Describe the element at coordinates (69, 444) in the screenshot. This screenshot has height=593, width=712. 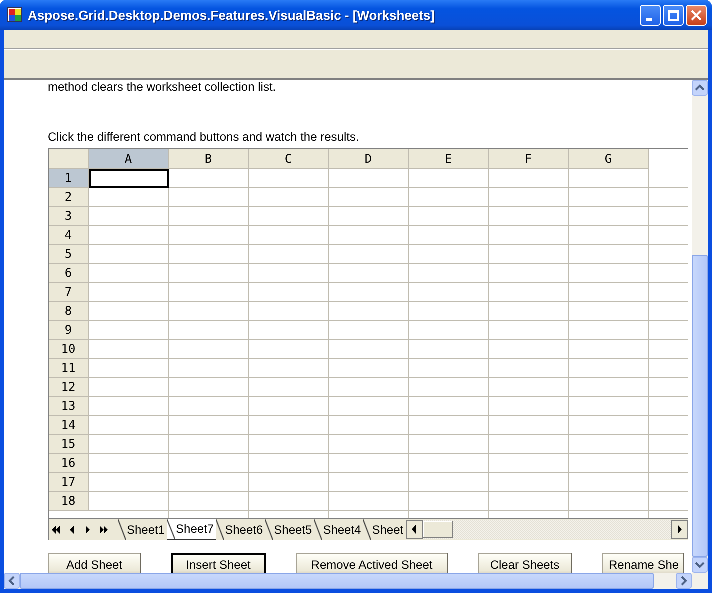
I see `row-header: 15` at that location.